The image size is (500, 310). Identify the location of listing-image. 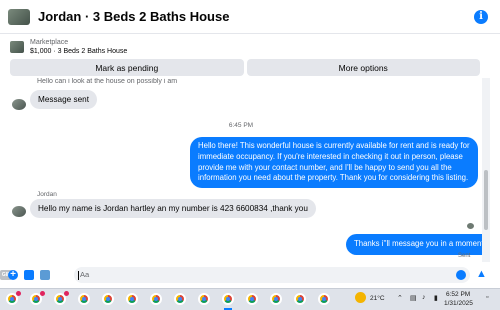
(17, 47).